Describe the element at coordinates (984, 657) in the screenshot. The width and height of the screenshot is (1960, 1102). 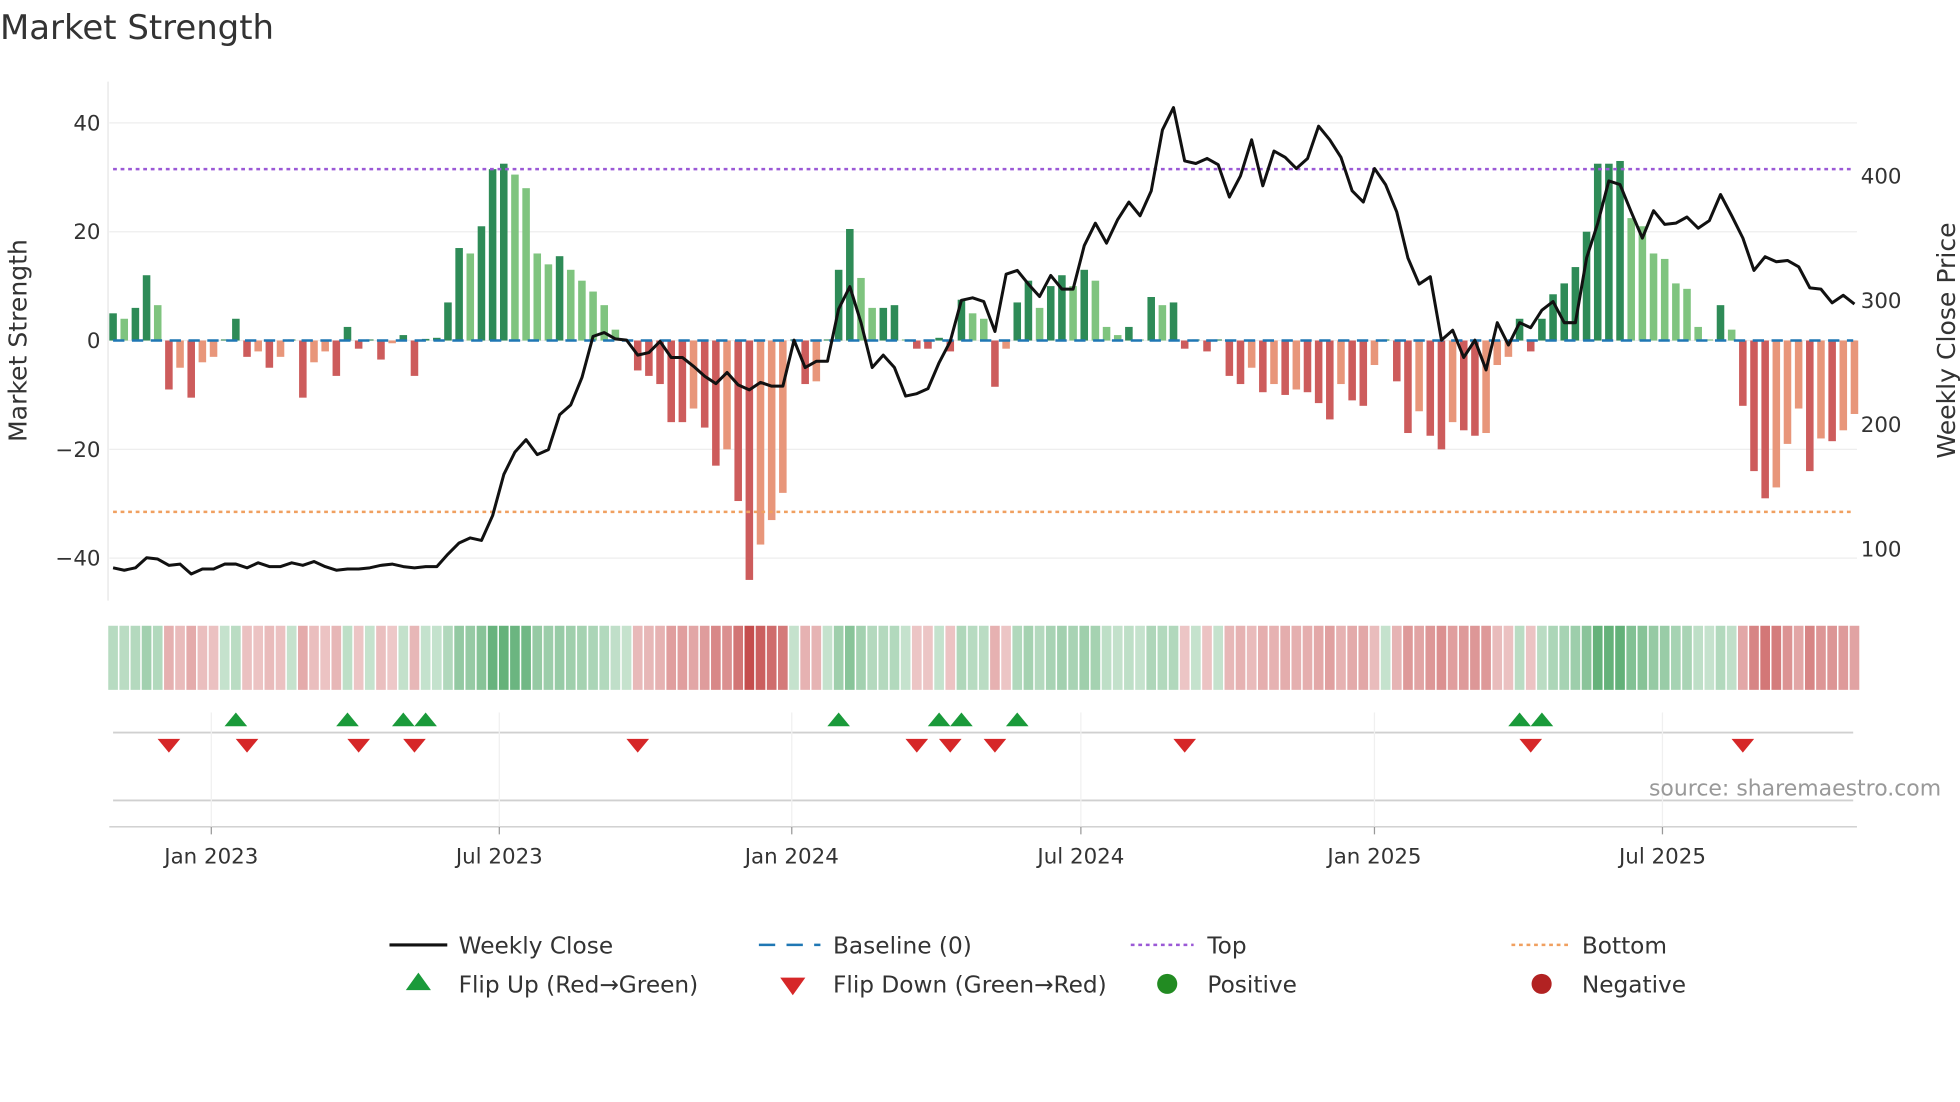
I see `strength-heatmap-strip` at that location.